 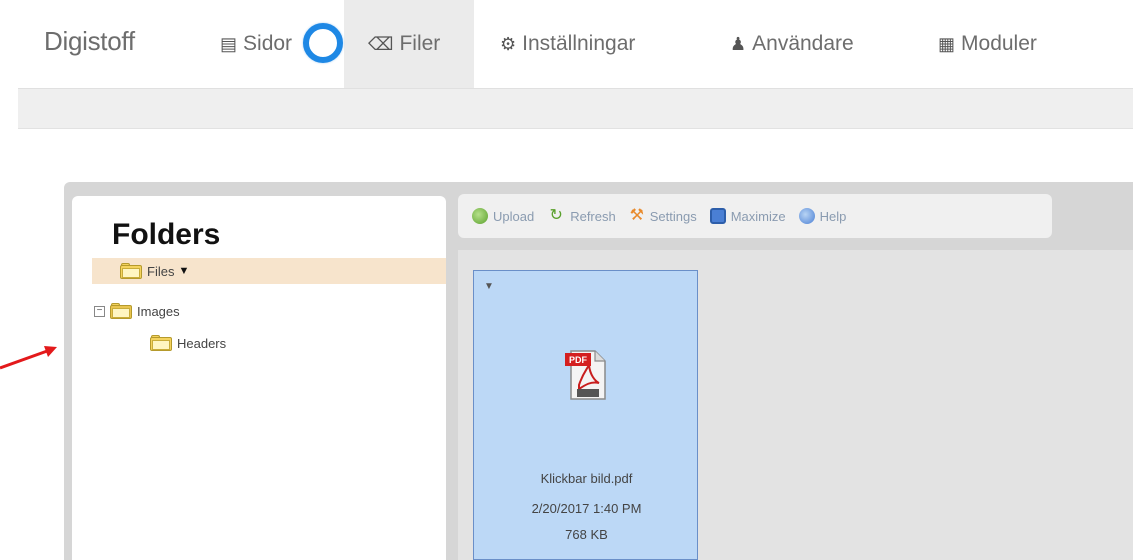 I want to click on pages-icon: ▤, so click(x=229, y=43).